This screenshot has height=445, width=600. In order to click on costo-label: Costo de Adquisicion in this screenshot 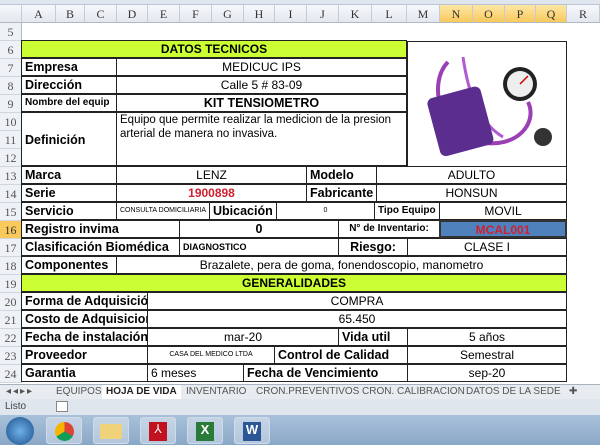, I will do `click(84, 319)`.